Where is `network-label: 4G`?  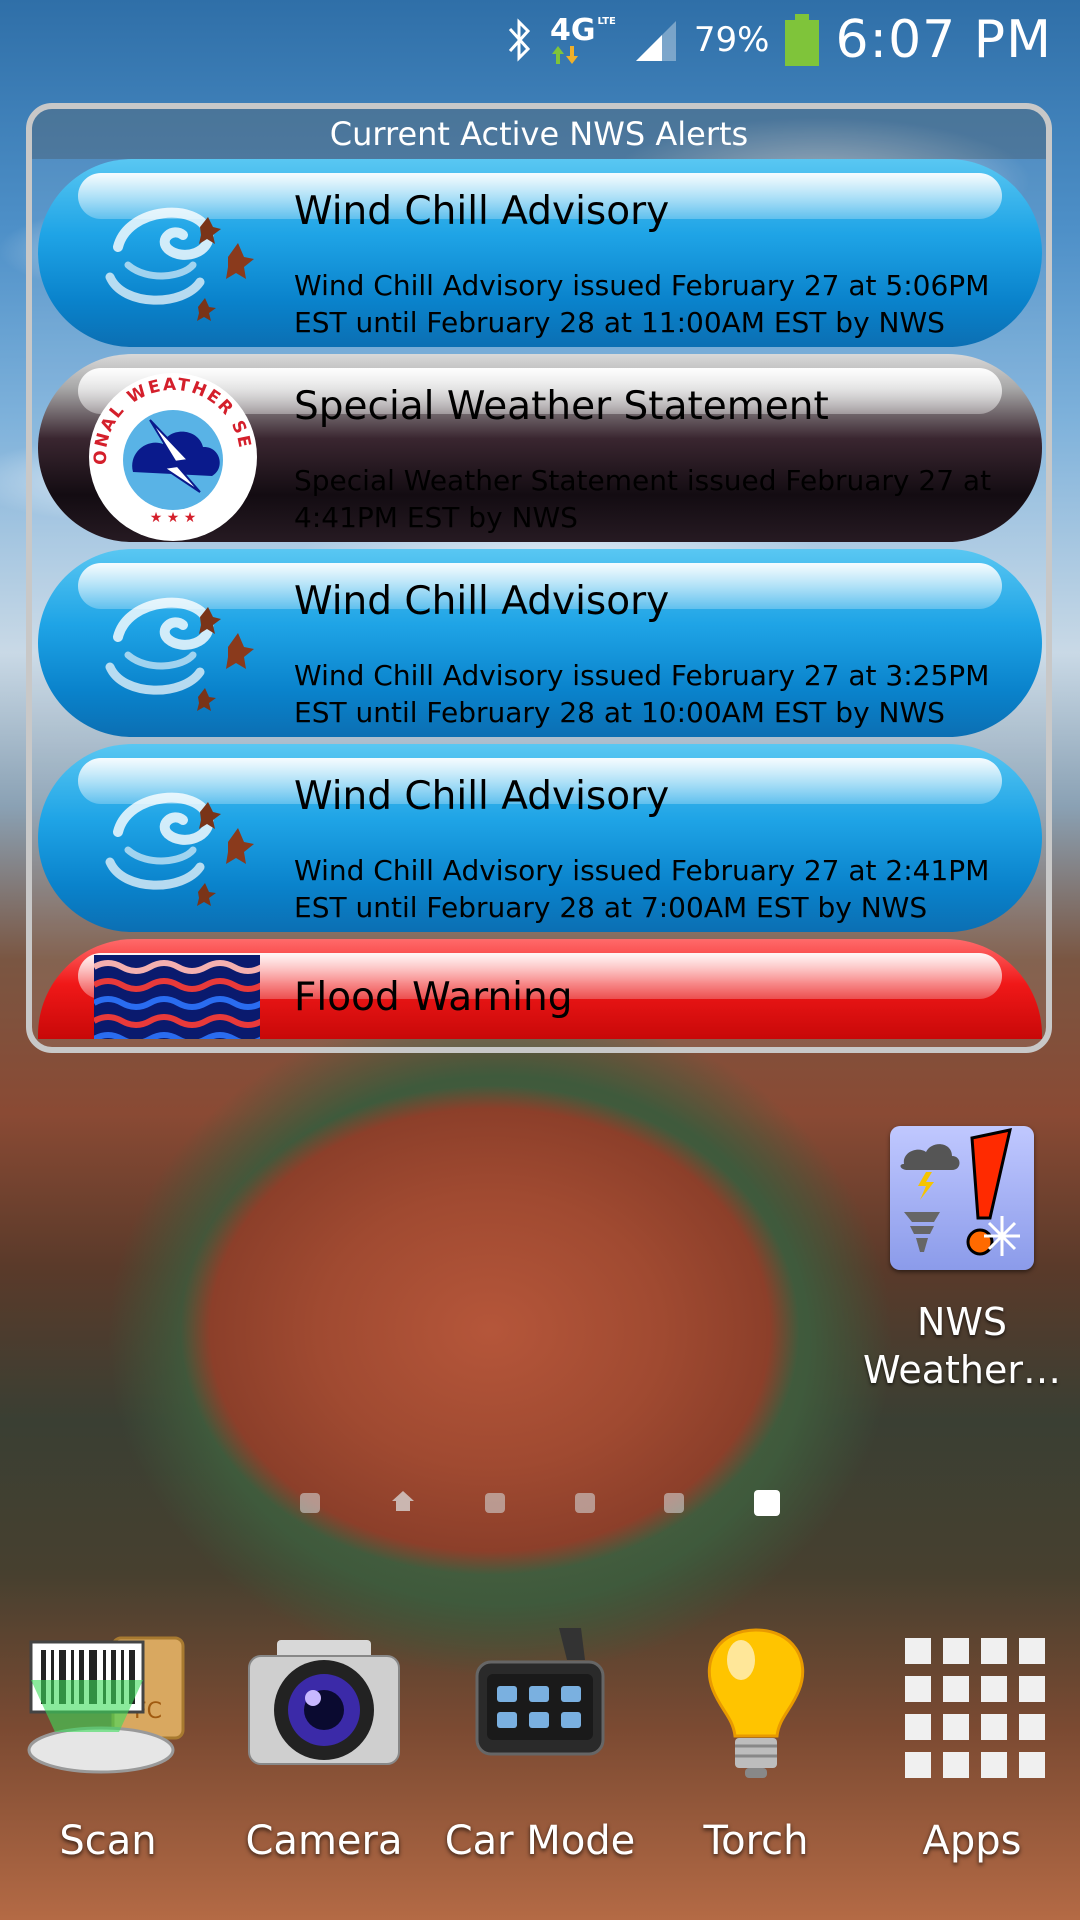 network-label: 4G is located at coordinates (573, 30).